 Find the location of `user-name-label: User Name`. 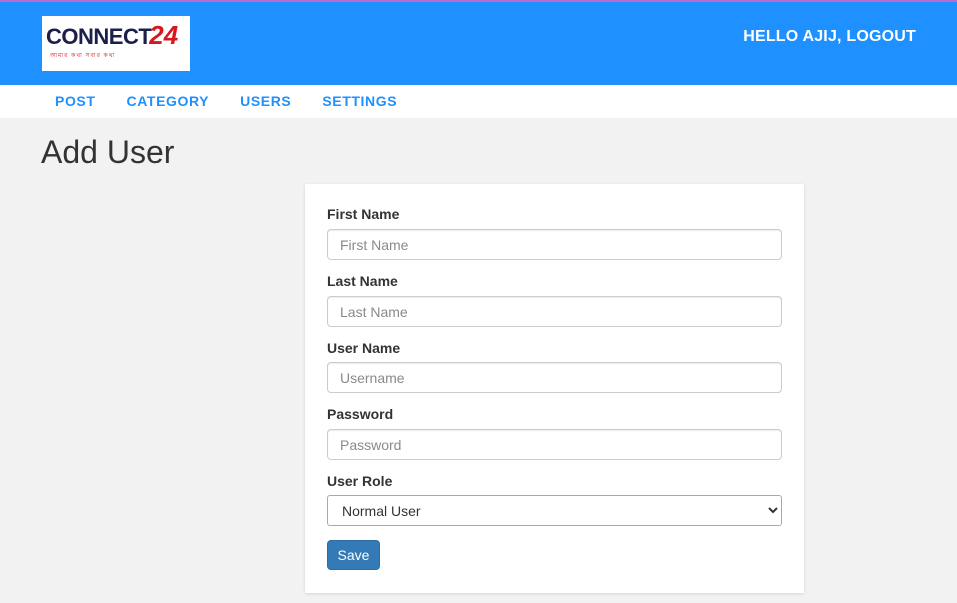

user-name-label: User Name is located at coordinates (364, 348).